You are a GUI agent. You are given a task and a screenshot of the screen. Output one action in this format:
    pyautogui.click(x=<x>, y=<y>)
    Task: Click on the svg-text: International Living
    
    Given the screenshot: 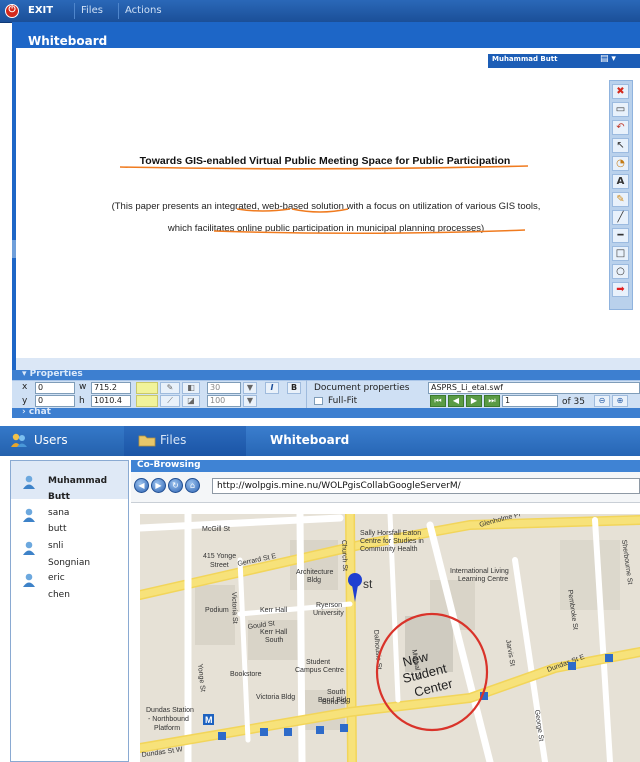 What is the action you would take?
    pyautogui.click(x=479, y=571)
    